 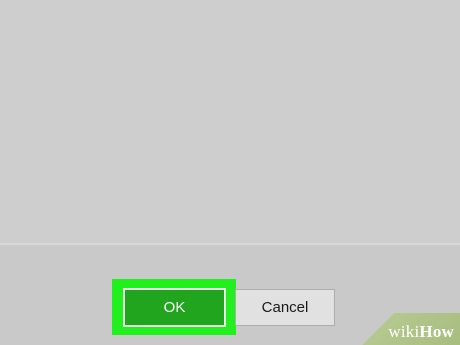 I want to click on wikihow-logo-wiki: wiki, so click(x=404, y=331).